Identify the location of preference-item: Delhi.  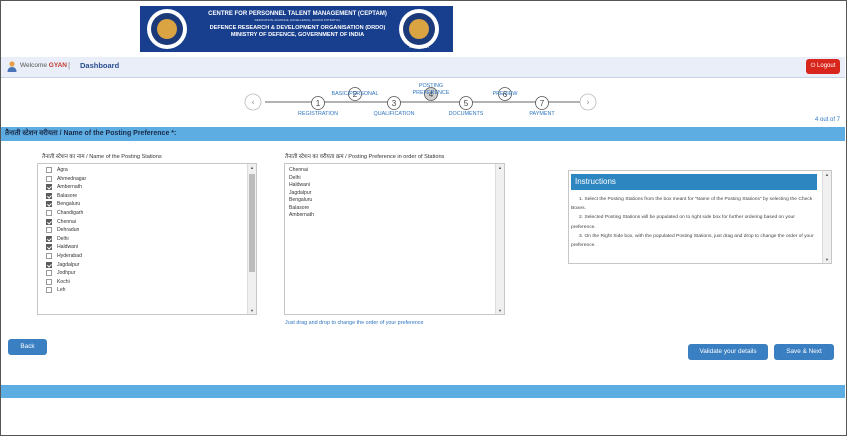
(394, 179).